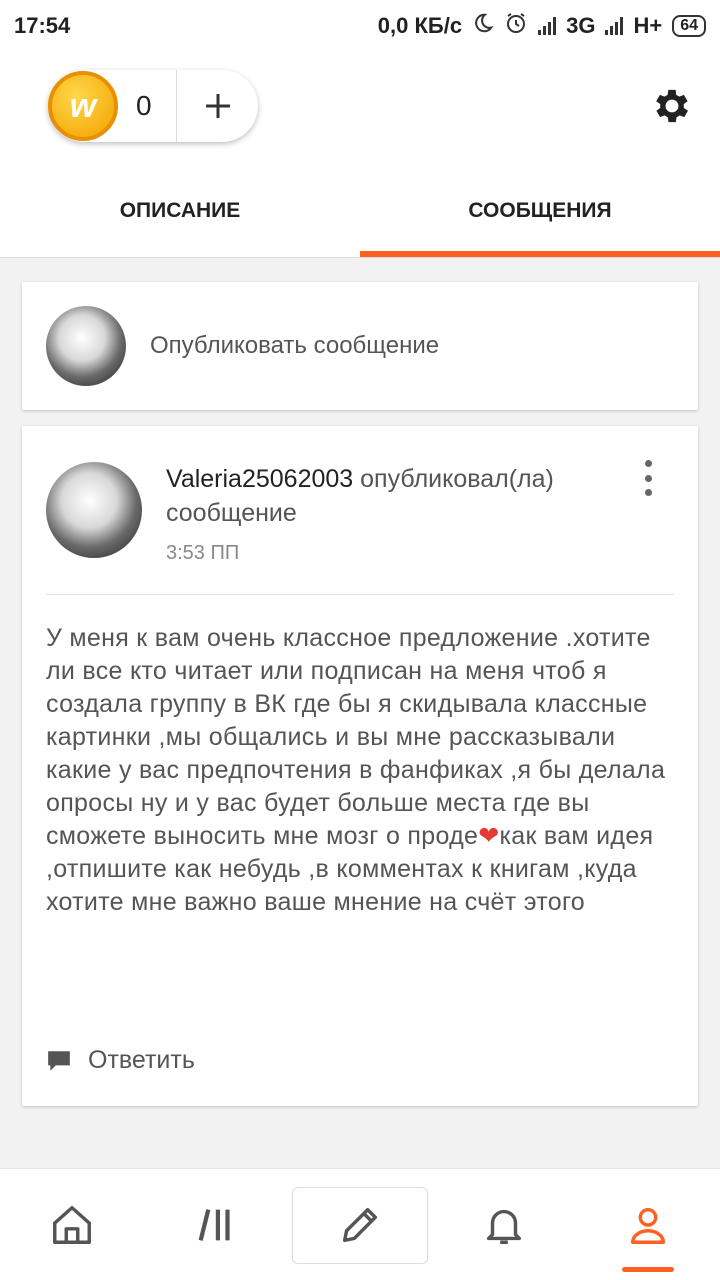  I want to click on post-message-placeholder: Опубликовать сообщение, so click(295, 345).